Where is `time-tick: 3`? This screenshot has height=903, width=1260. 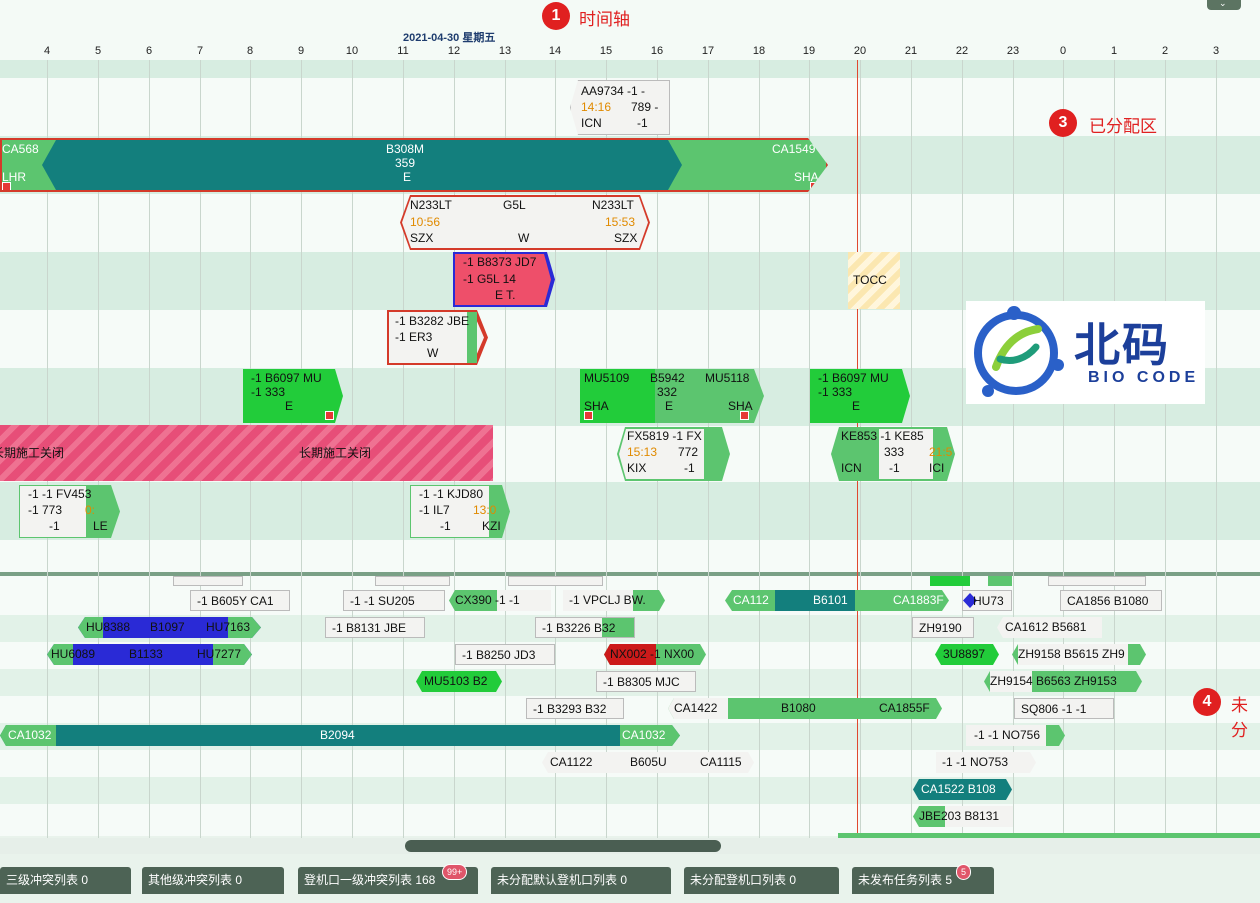 time-tick: 3 is located at coordinates (1216, 51).